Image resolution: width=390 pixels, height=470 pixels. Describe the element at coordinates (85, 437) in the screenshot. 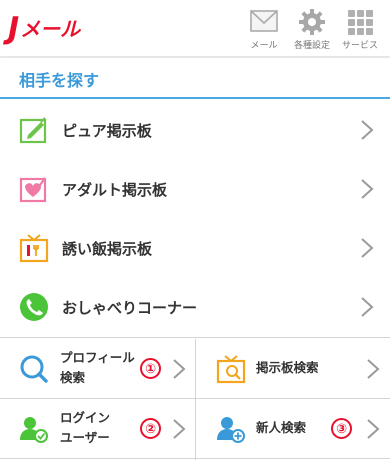

I see `login-user-label-2: ユーザー` at that location.